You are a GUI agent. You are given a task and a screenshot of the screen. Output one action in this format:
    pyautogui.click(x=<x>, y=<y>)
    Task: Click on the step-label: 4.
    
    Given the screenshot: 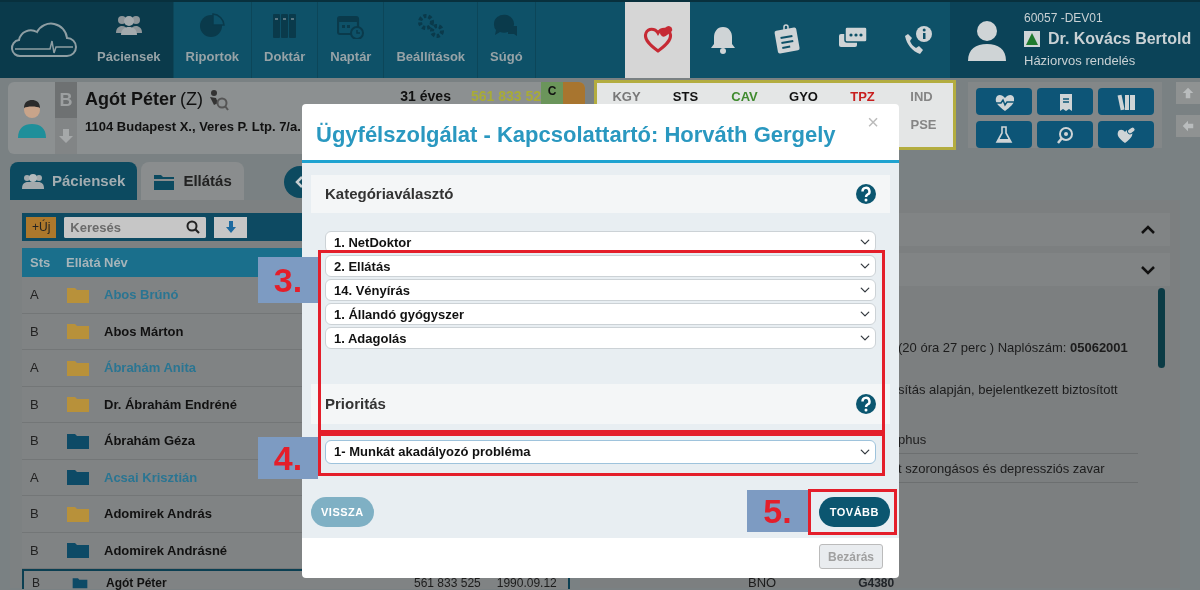 What is the action you would take?
    pyautogui.click(x=288, y=458)
    